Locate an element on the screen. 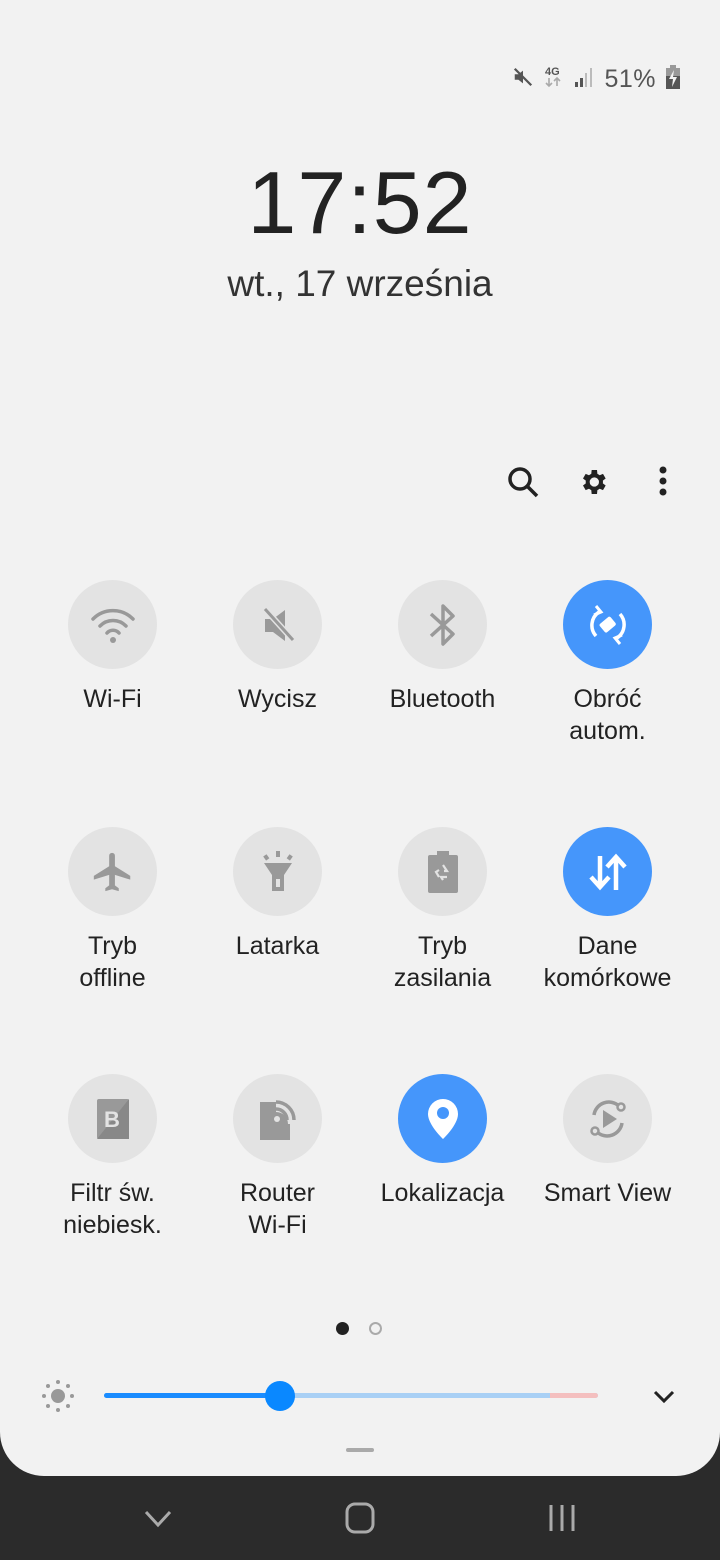 The width and height of the screenshot is (720, 1560). mute-icon is located at coordinates (278, 624).